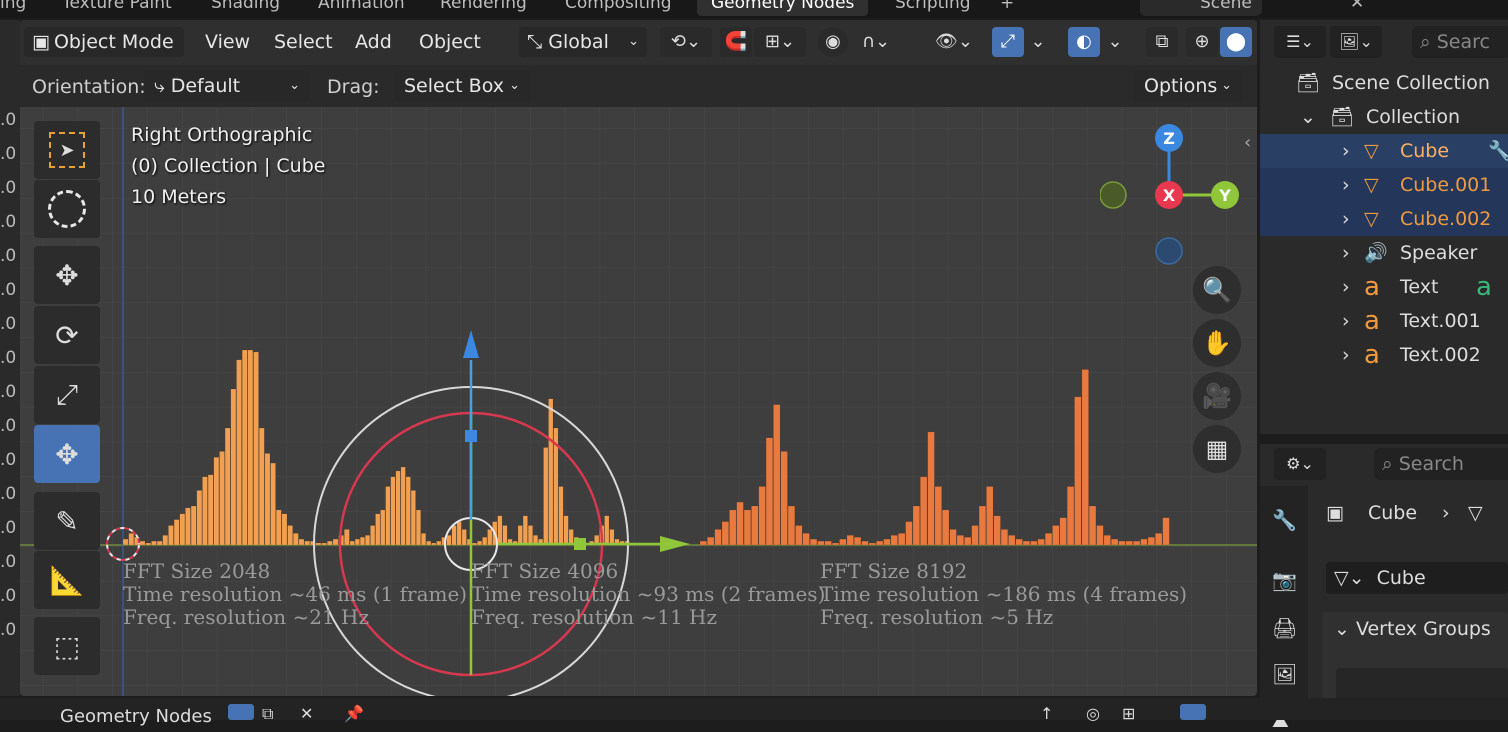 The width and height of the screenshot is (1508, 732). What do you see at coordinates (1201, 8) in the screenshot?
I see `scene-selector: Scene` at bounding box center [1201, 8].